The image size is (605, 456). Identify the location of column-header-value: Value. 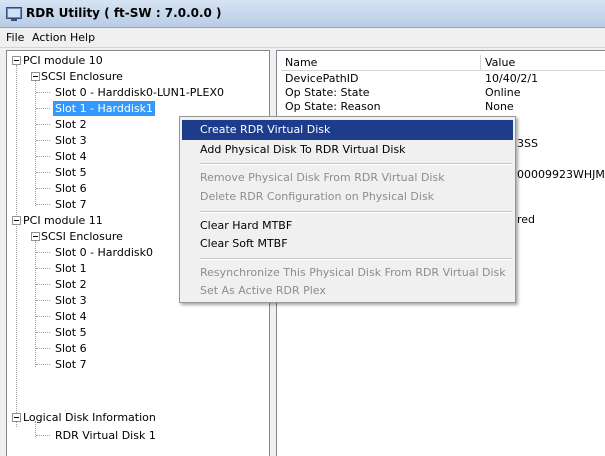
(543, 63).